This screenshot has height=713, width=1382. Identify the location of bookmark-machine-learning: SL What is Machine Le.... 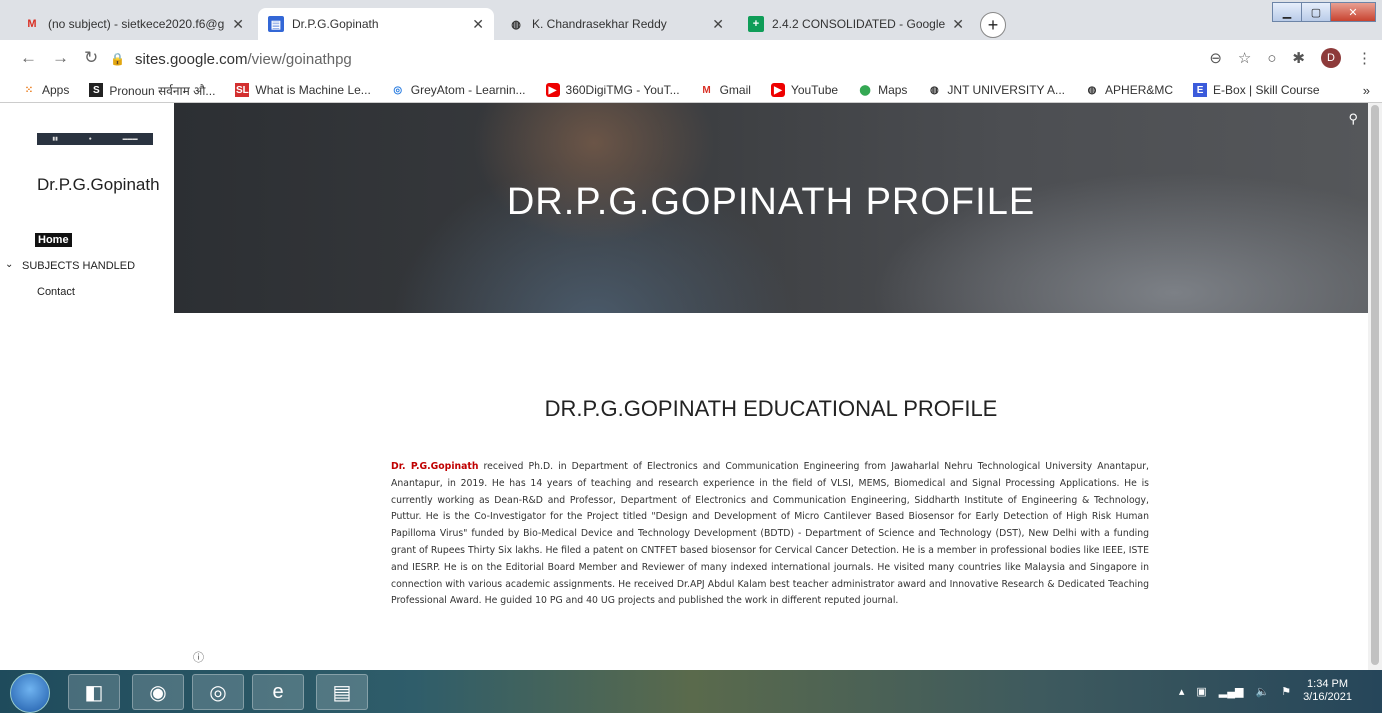
(303, 90).